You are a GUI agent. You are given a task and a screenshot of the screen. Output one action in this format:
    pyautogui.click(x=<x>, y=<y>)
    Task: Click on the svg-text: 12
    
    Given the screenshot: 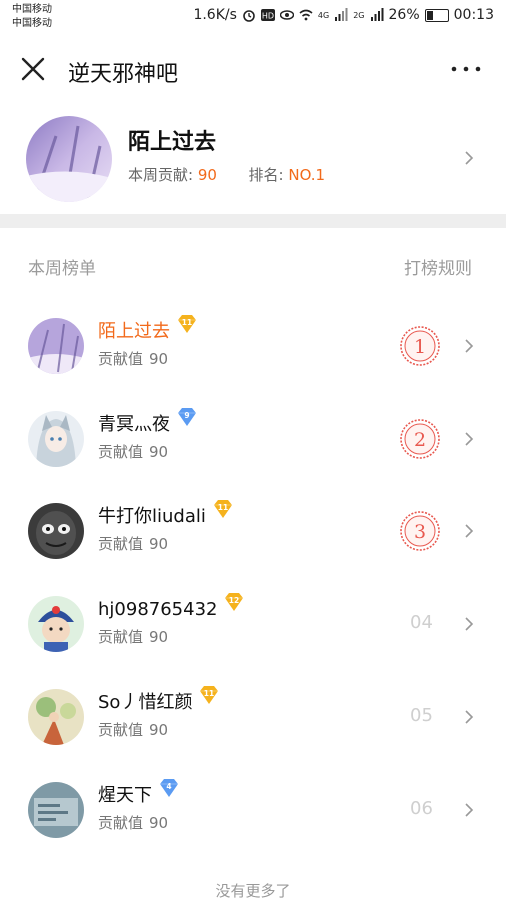 What is the action you would take?
    pyautogui.click(x=234, y=600)
    